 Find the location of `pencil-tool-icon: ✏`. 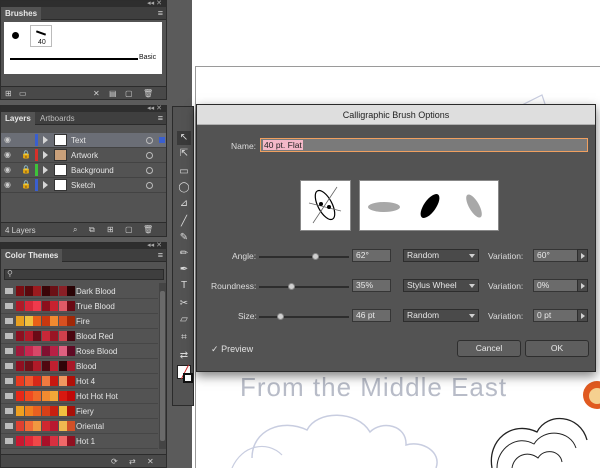

pencil-tool-icon: ✏ is located at coordinates (184, 254).